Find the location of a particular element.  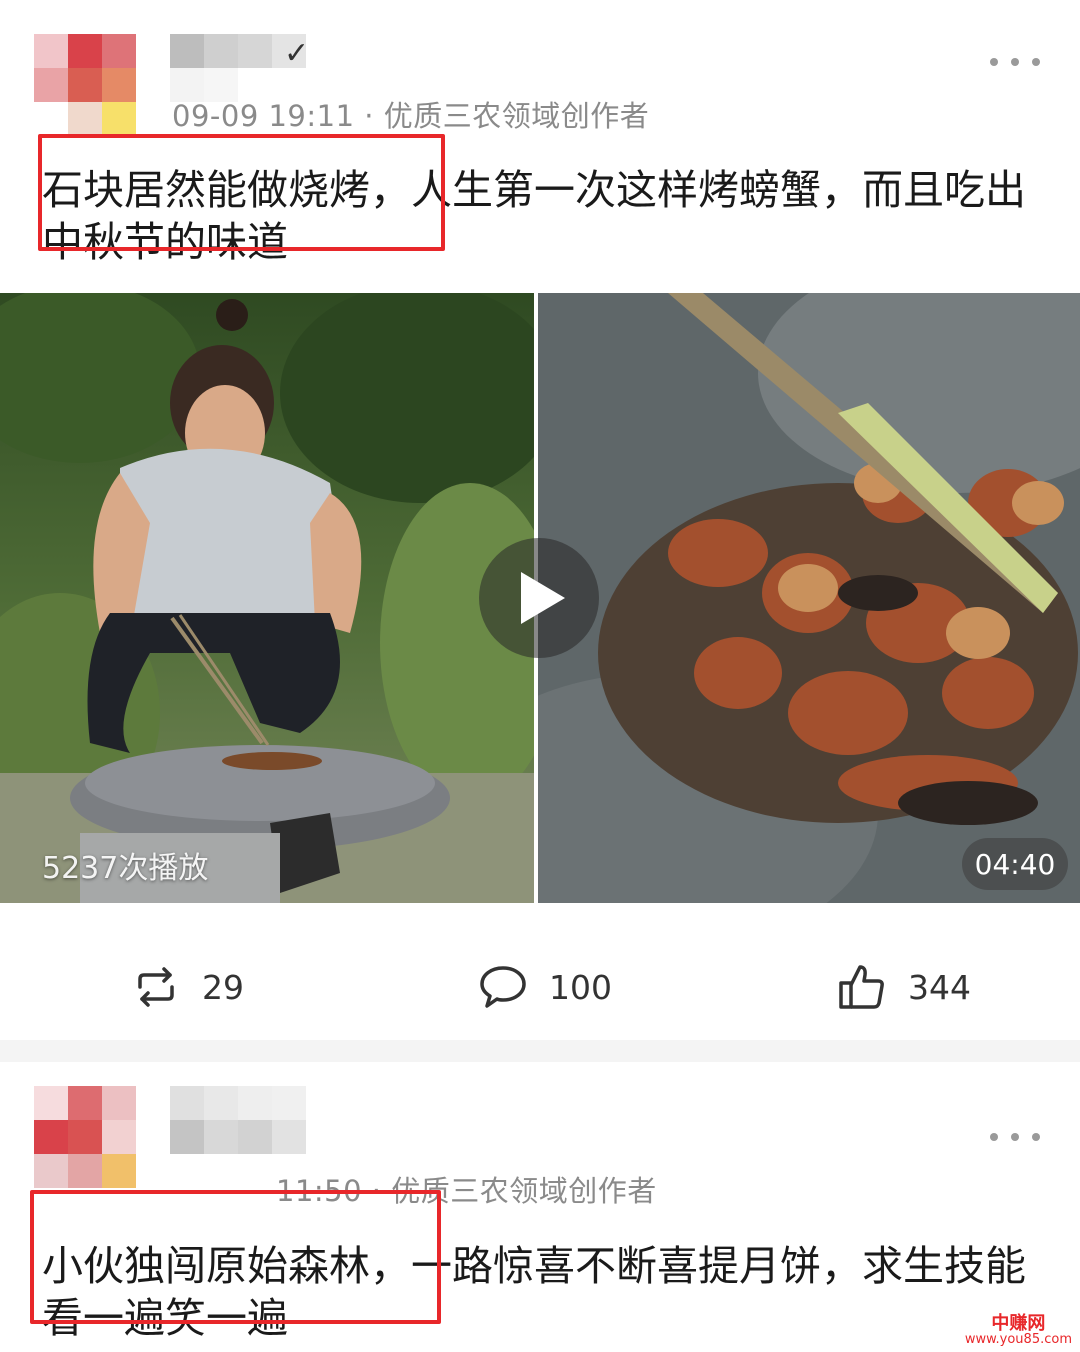

like-count: 344 is located at coordinates (939, 987).